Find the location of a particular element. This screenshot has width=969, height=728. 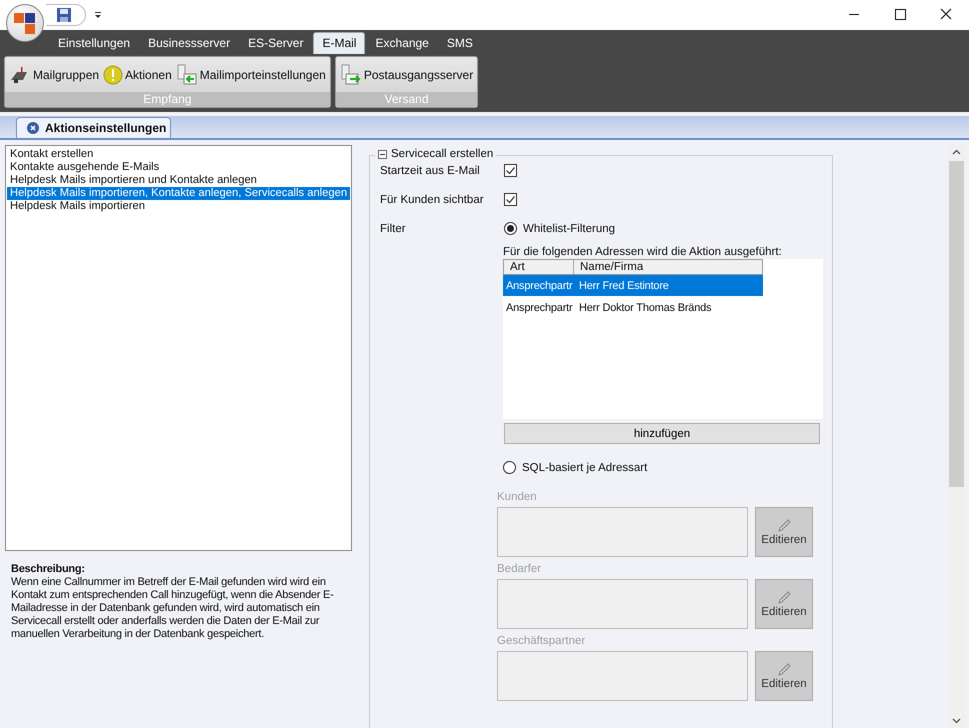

radio-option: Whitelist-Filterung is located at coordinates (560, 228).